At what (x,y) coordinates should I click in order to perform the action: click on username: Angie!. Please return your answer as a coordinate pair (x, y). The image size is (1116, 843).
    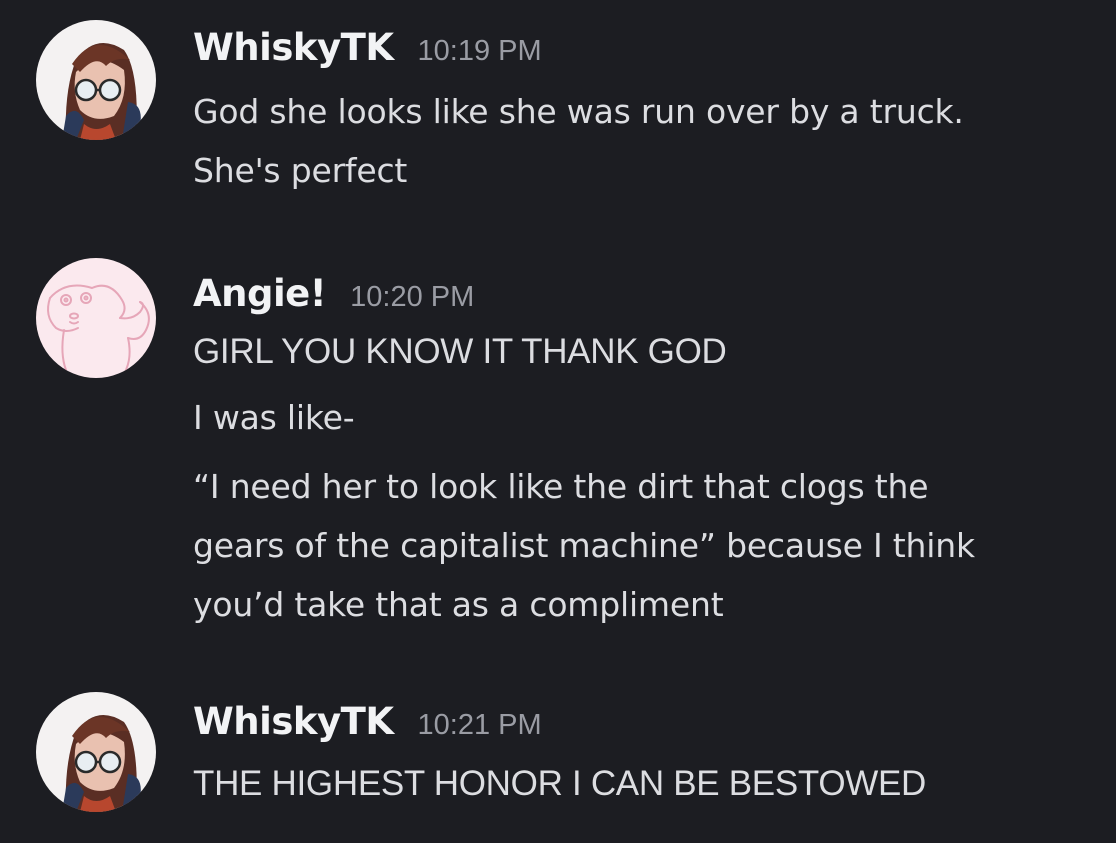
    Looking at the image, I should click on (260, 293).